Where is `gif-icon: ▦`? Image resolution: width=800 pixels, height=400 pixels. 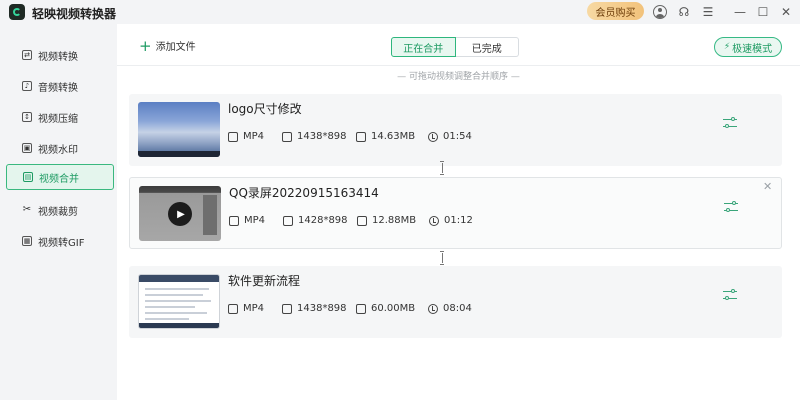
gif-icon: ▦ is located at coordinates (27, 241).